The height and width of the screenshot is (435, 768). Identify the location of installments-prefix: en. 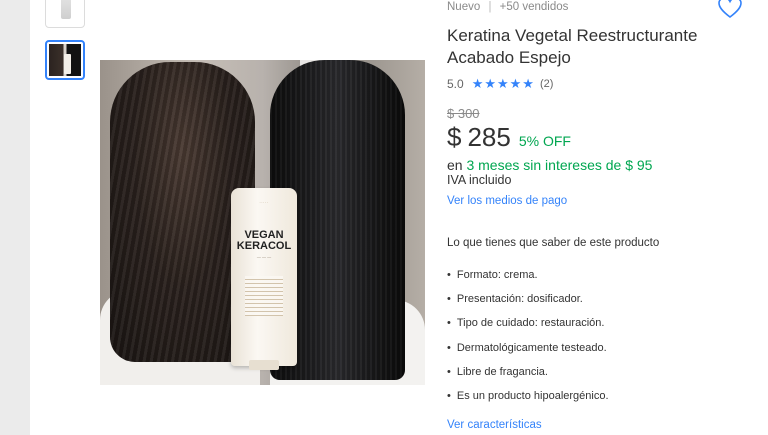
(455, 165).